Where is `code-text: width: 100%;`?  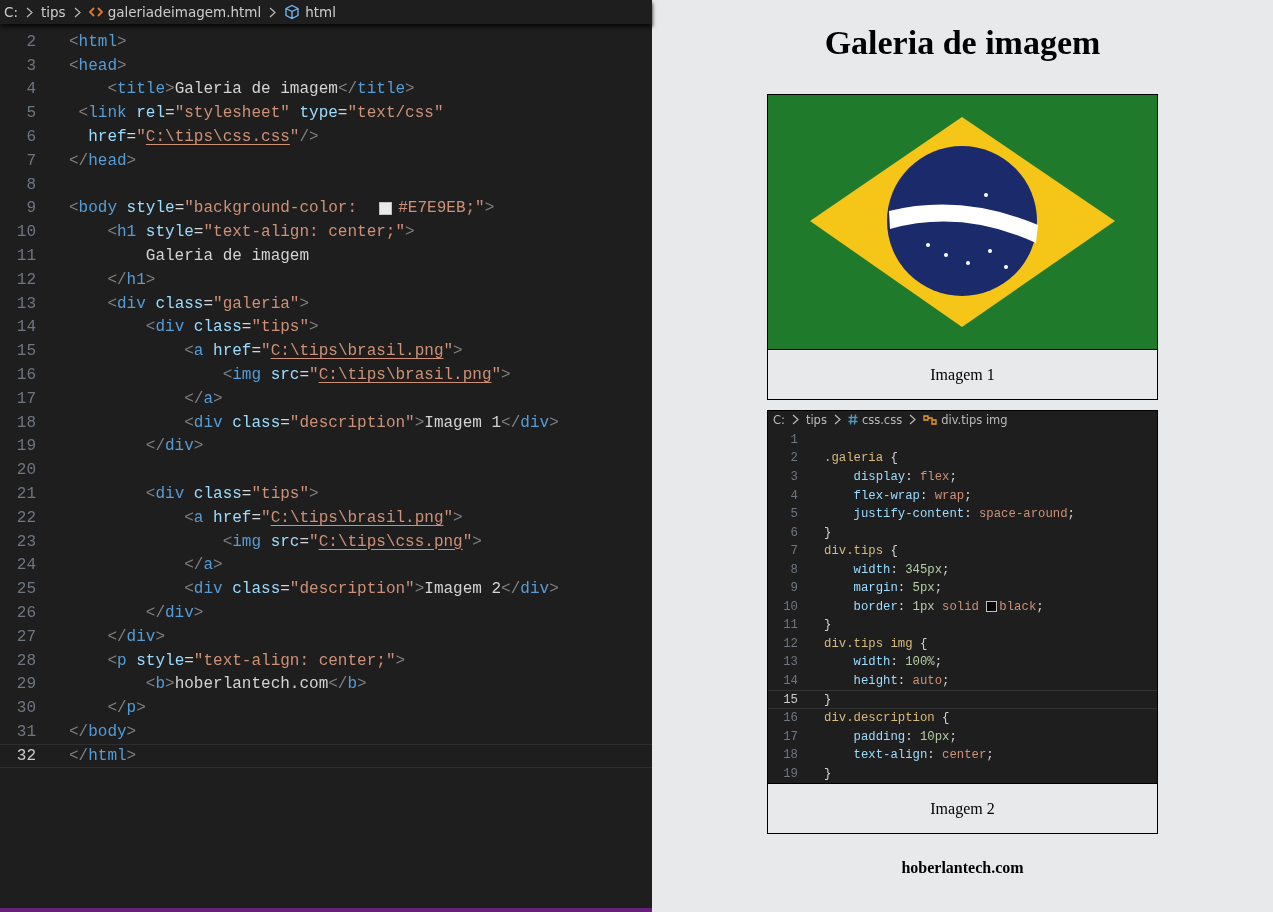 code-text: width: 100%; is located at coordinates (897, 662).